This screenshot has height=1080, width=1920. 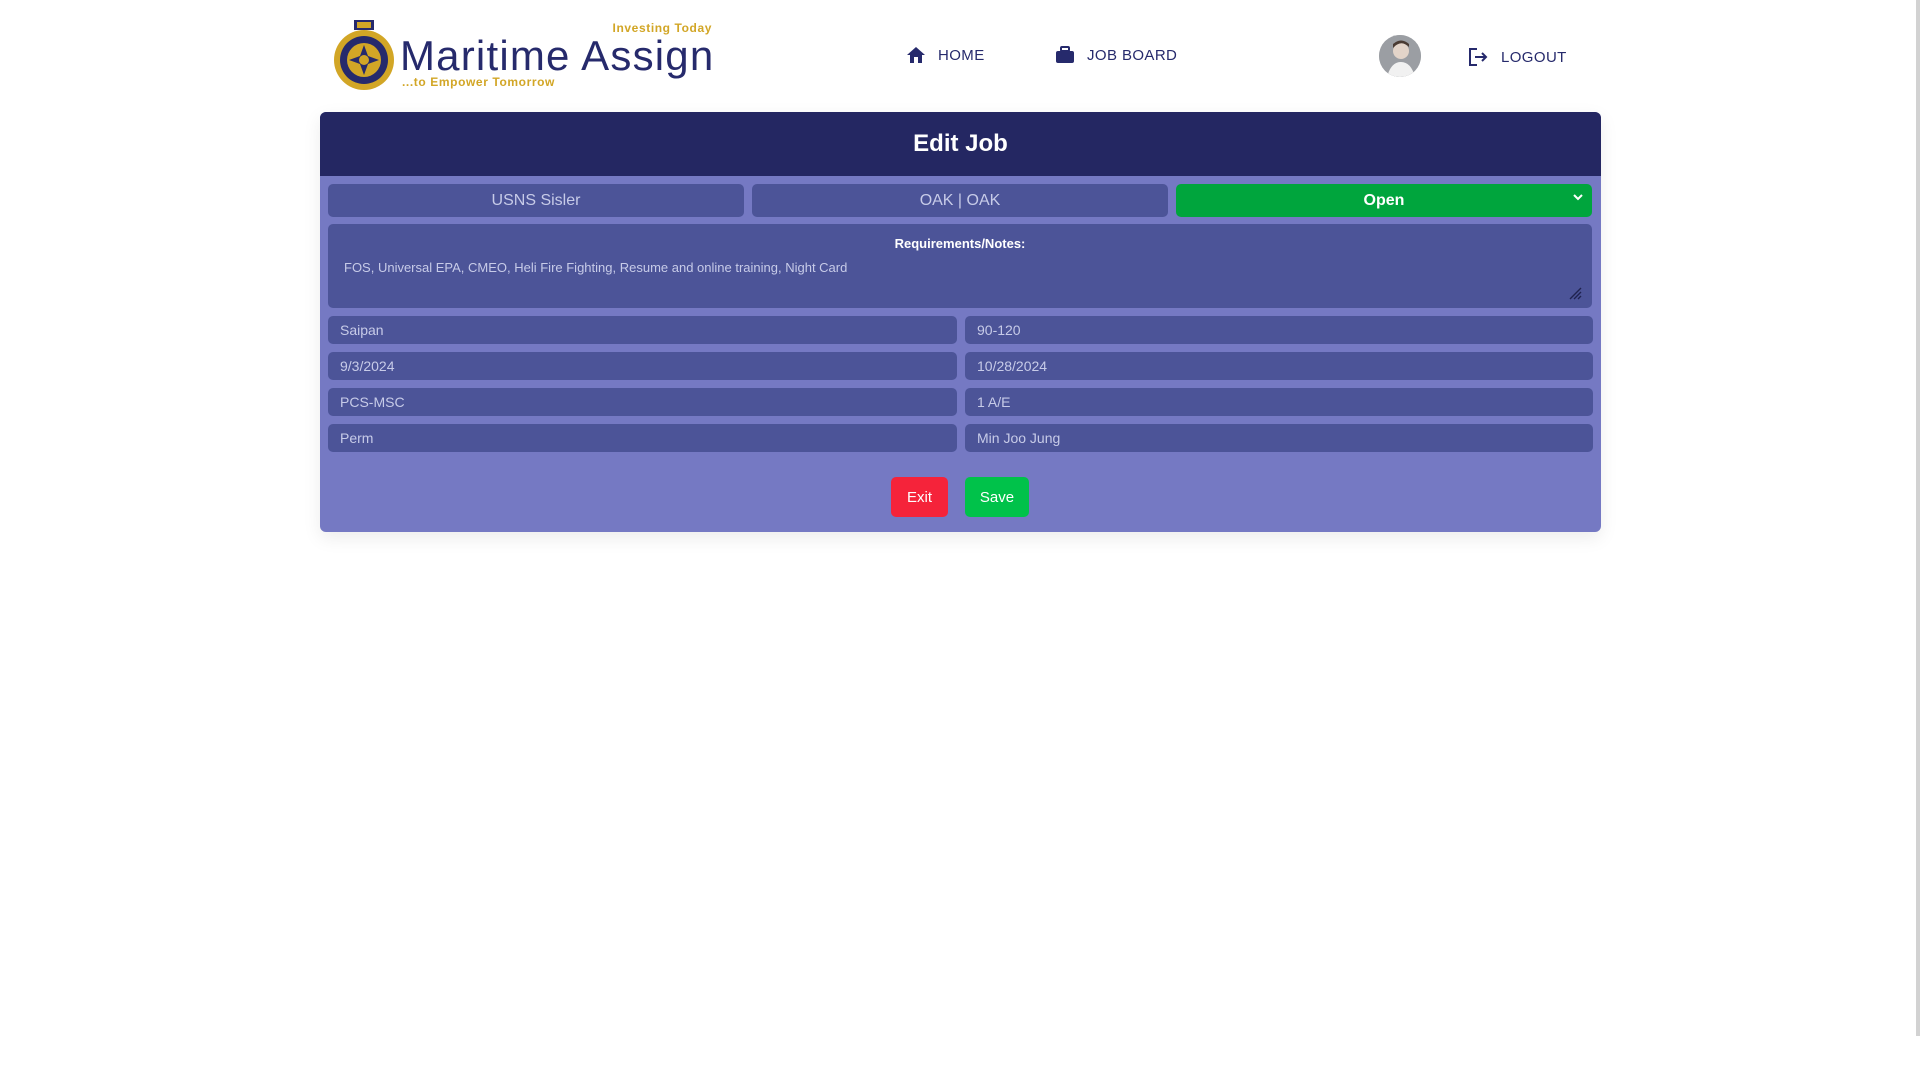 What do you see at coordinates (1575, 293) in the screenshot?
I see `resize-handle-icon` at bounding box center [1575, 293].